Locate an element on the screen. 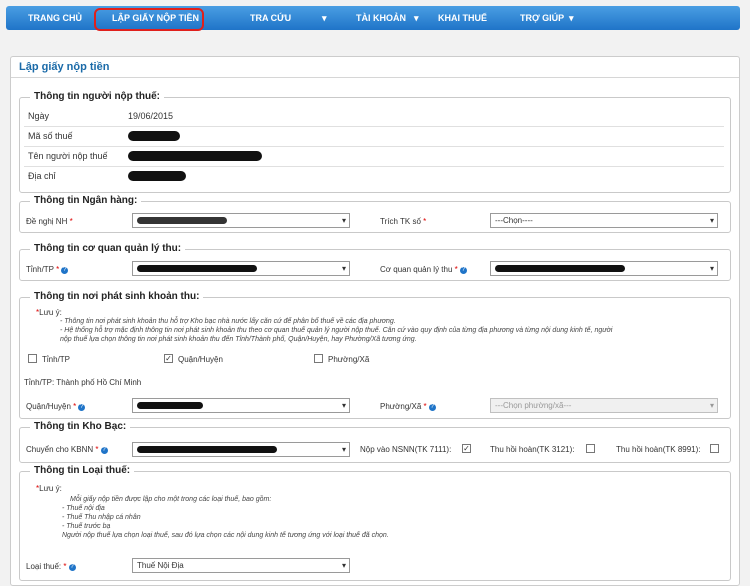 This screenshot has height=586, width=750. origin-note-title: *Lưu ý: is located at coordinates (49, 312).